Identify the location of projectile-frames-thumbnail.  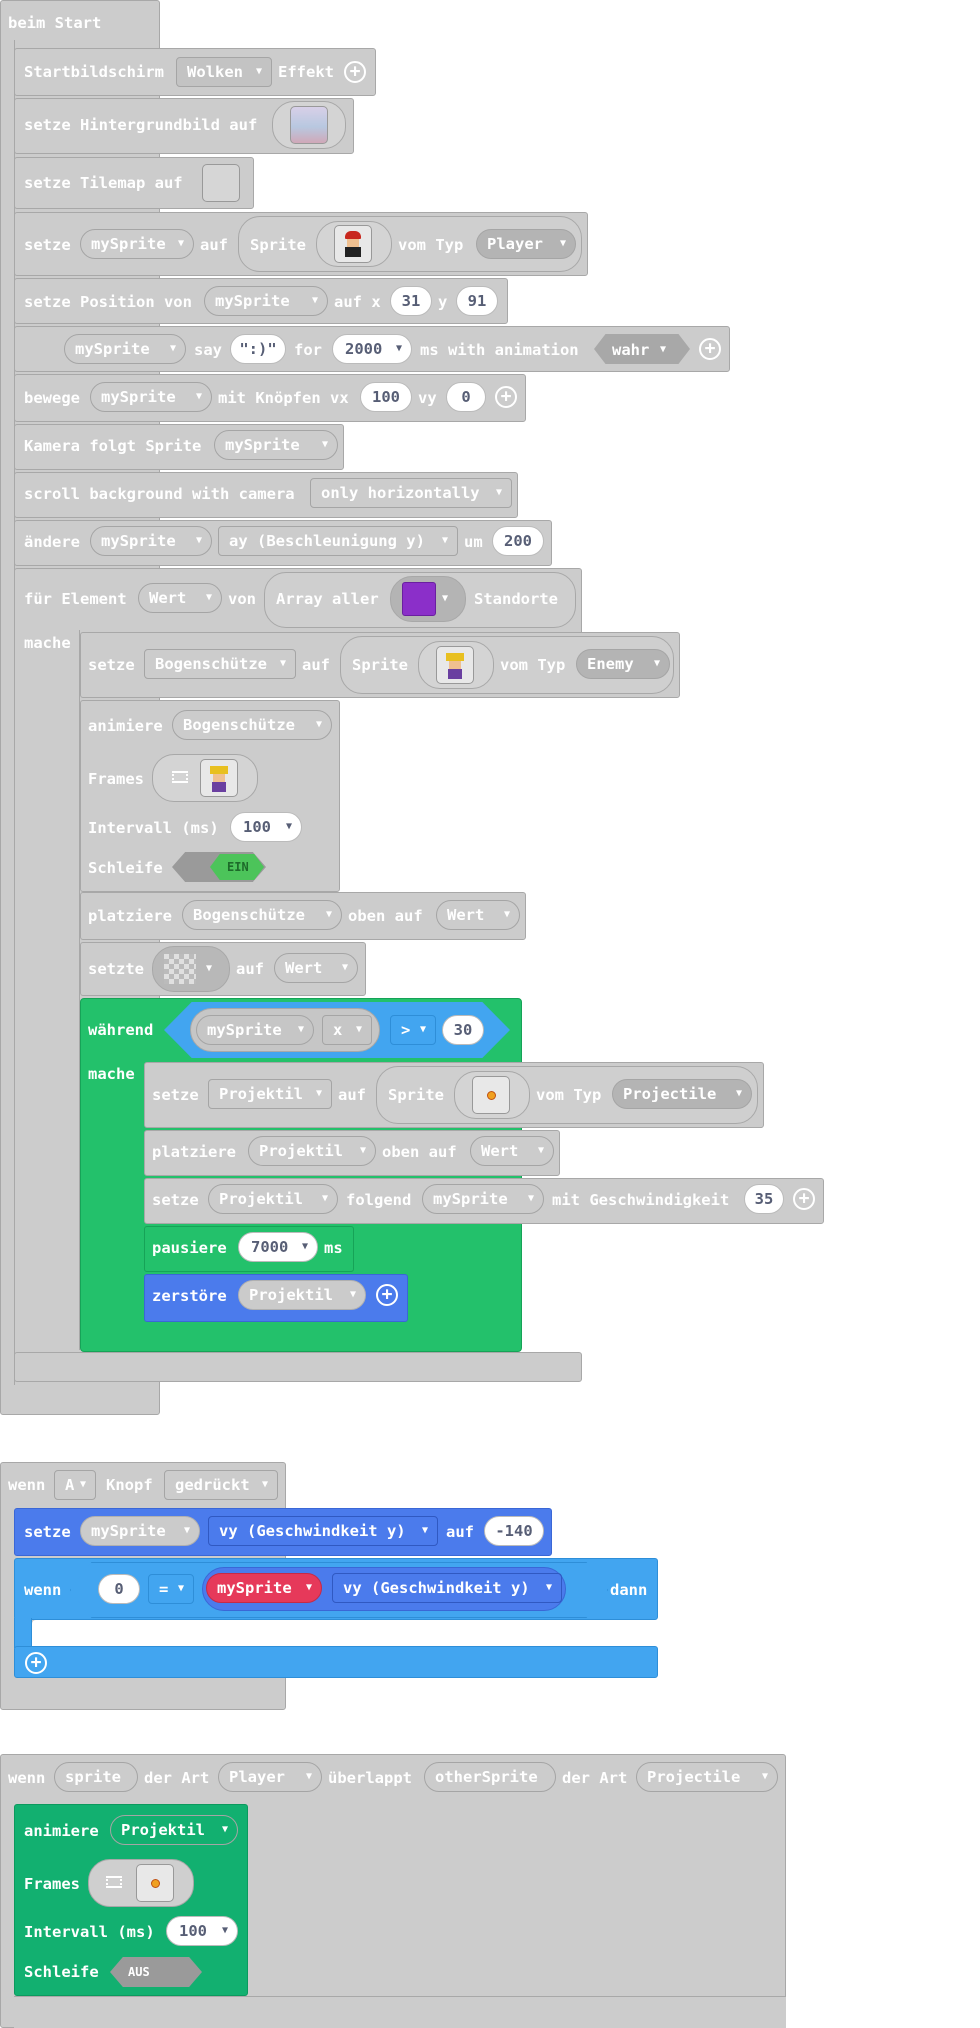
(155, 1883).